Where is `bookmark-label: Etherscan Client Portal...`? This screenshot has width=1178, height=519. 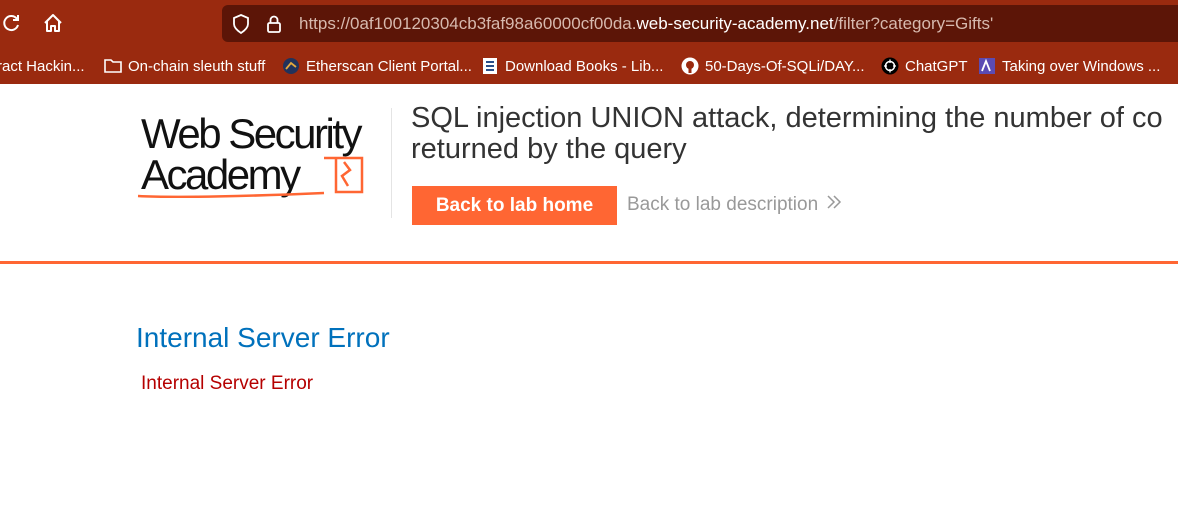 bookmark-label: Etherscan Client Portal... is located at coordinates (389, 66).